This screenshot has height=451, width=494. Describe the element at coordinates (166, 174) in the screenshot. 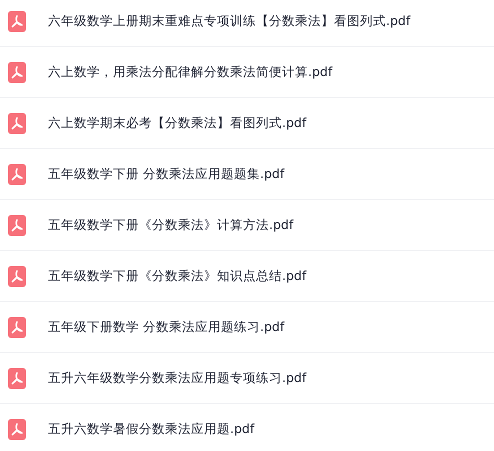

I see `file-name: 五年级数学下册 分数乘法应用题题集.pdf` at that location.